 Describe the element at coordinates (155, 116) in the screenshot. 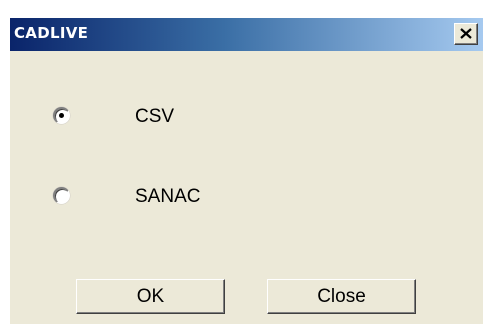

I see `radio-label-csv: CSV` at that location.